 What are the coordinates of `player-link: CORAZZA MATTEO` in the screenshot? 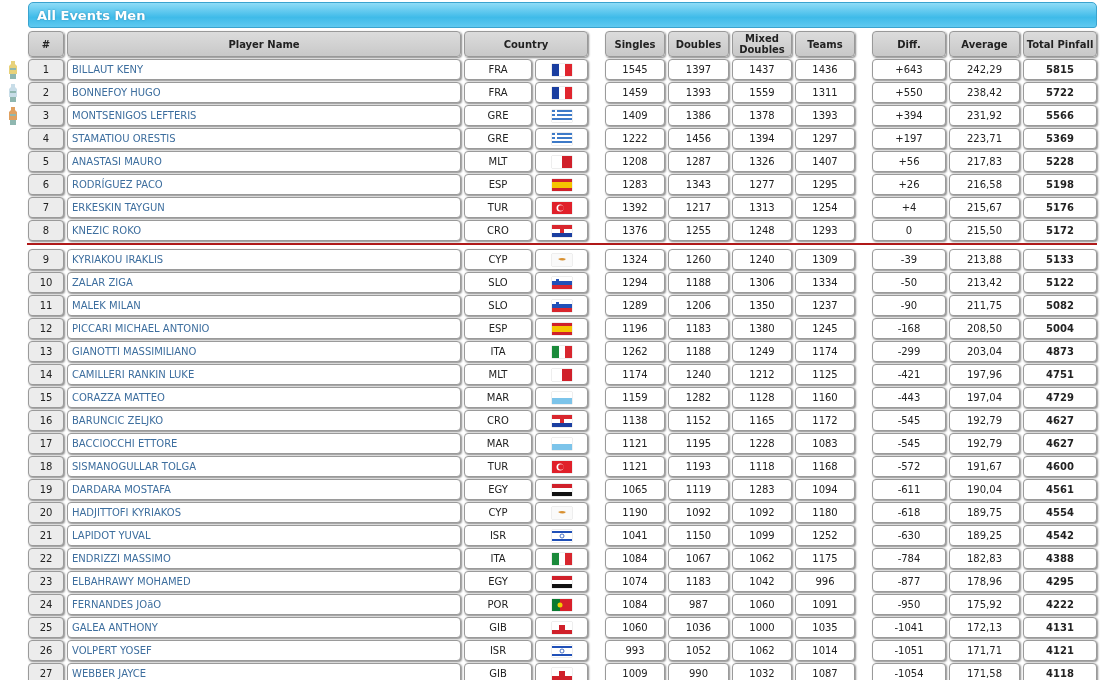 It's located at (118, 397).